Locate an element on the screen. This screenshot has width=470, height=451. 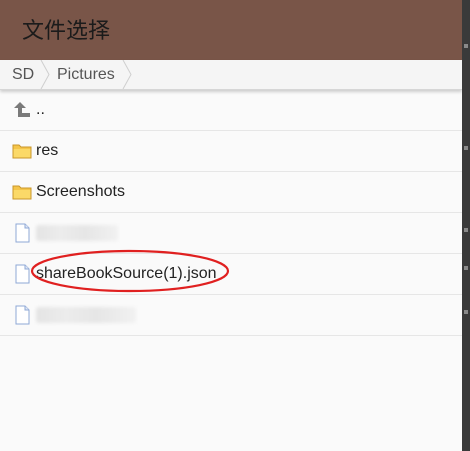
dialog-title: 文件选择 is located at coordinates (66, 31).